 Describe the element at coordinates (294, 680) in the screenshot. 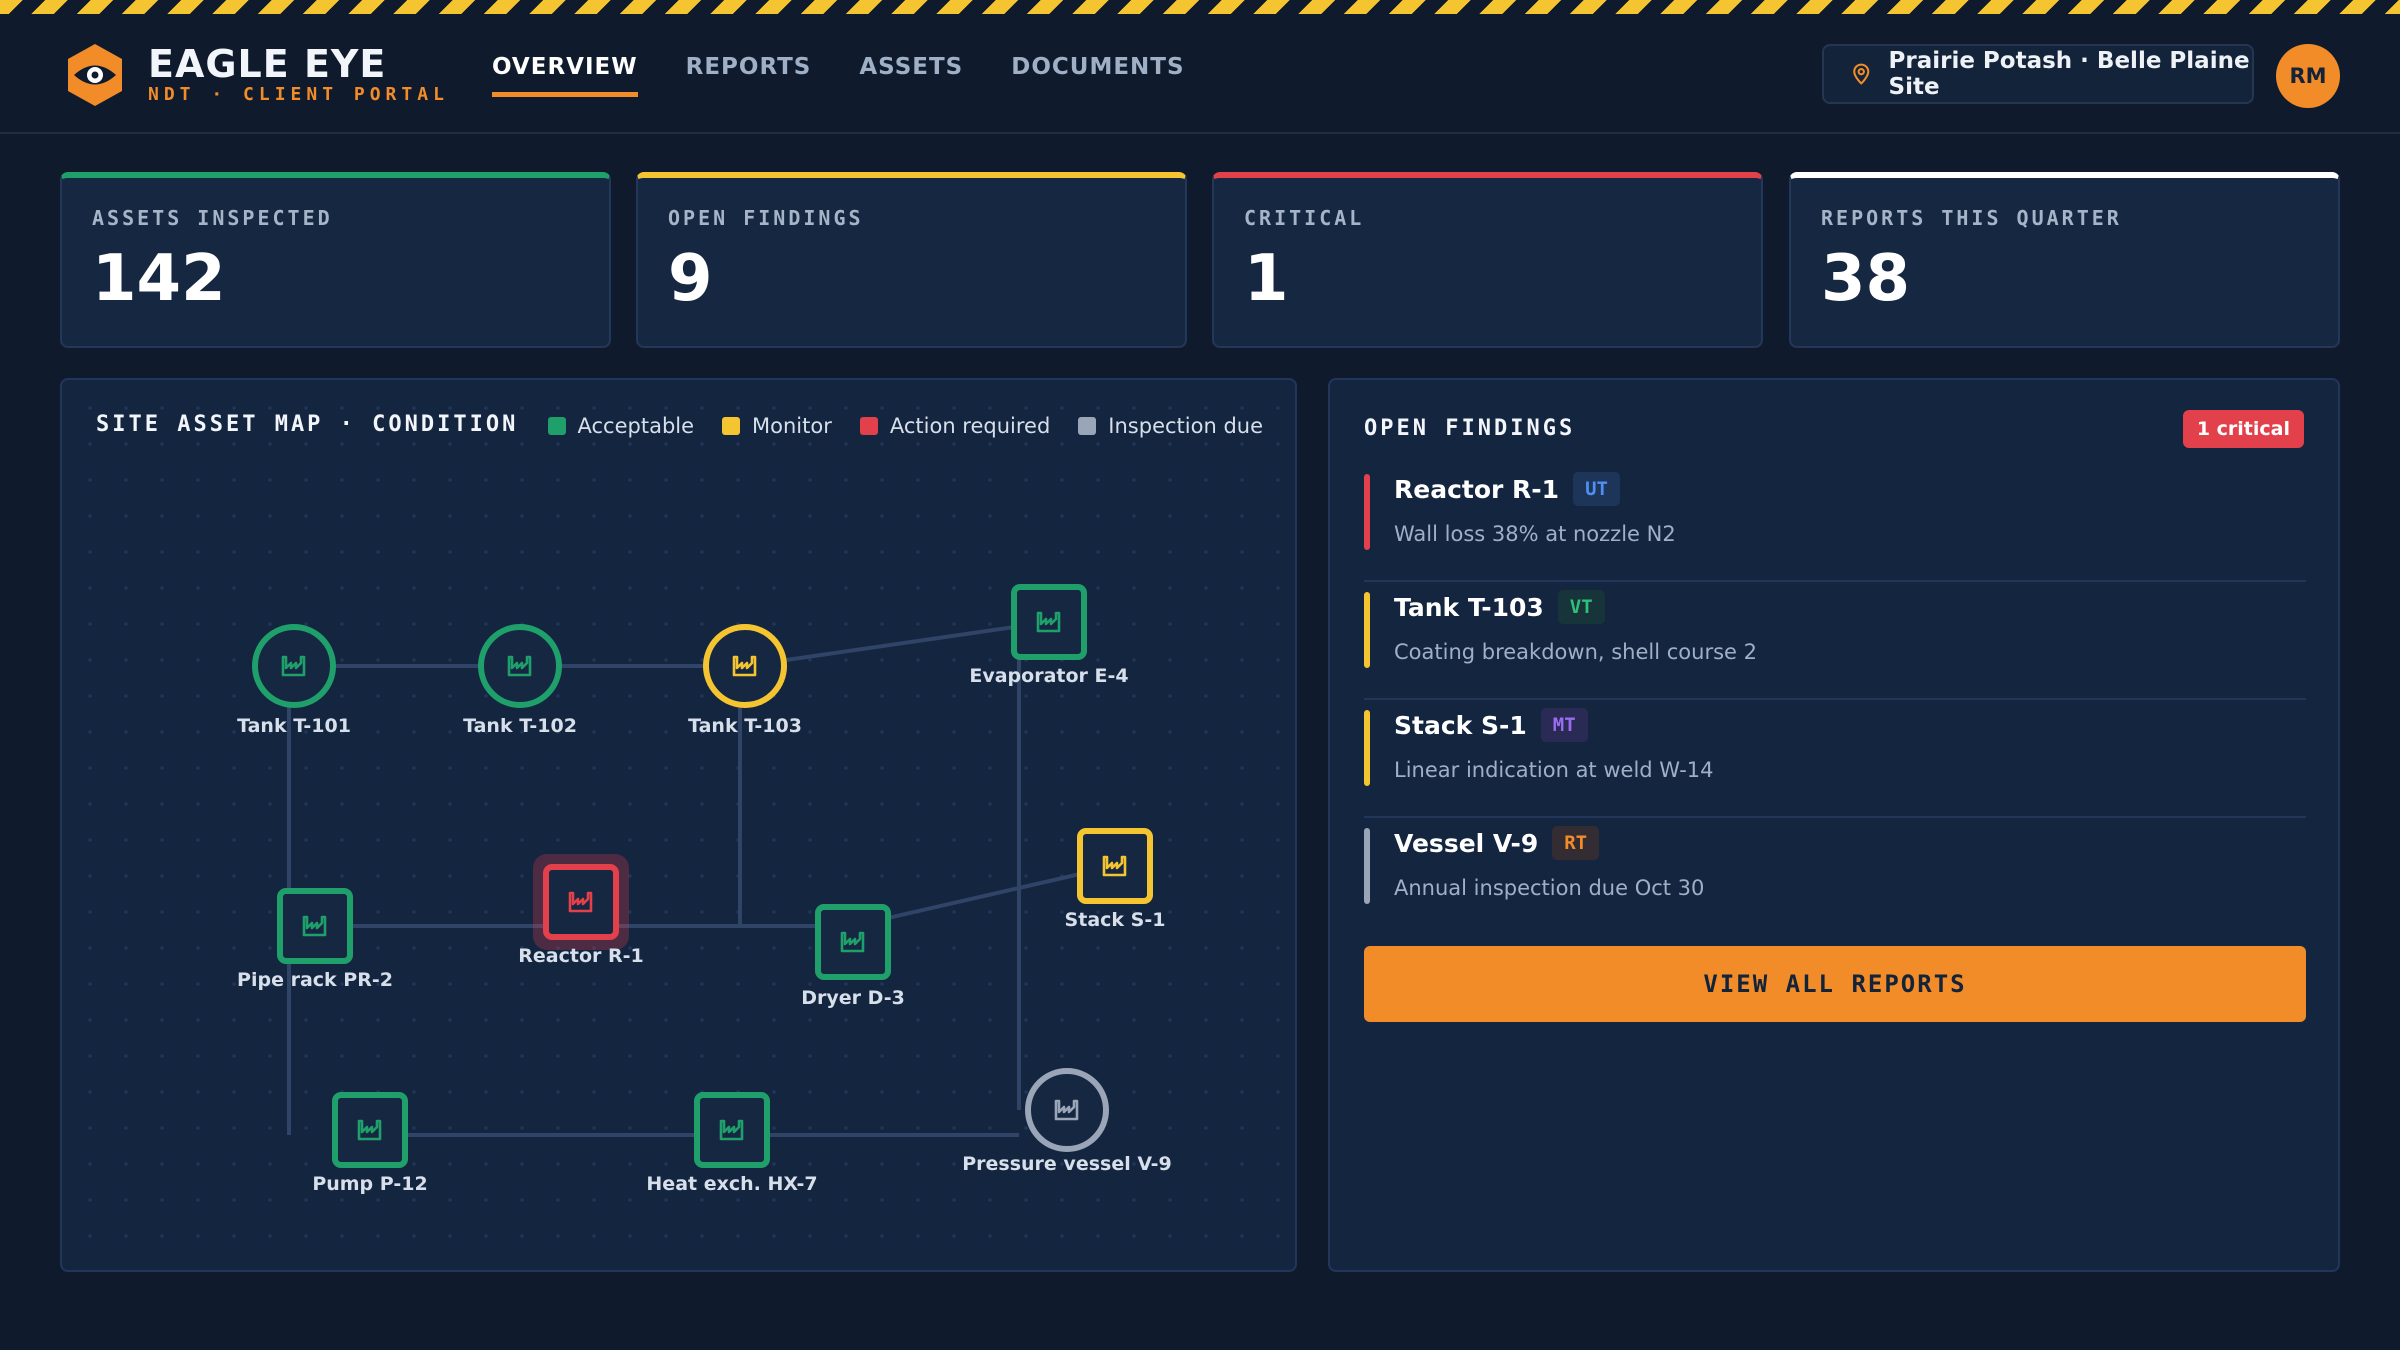

I see `asset-node-tank-t-101: Tank T-101` at that location.